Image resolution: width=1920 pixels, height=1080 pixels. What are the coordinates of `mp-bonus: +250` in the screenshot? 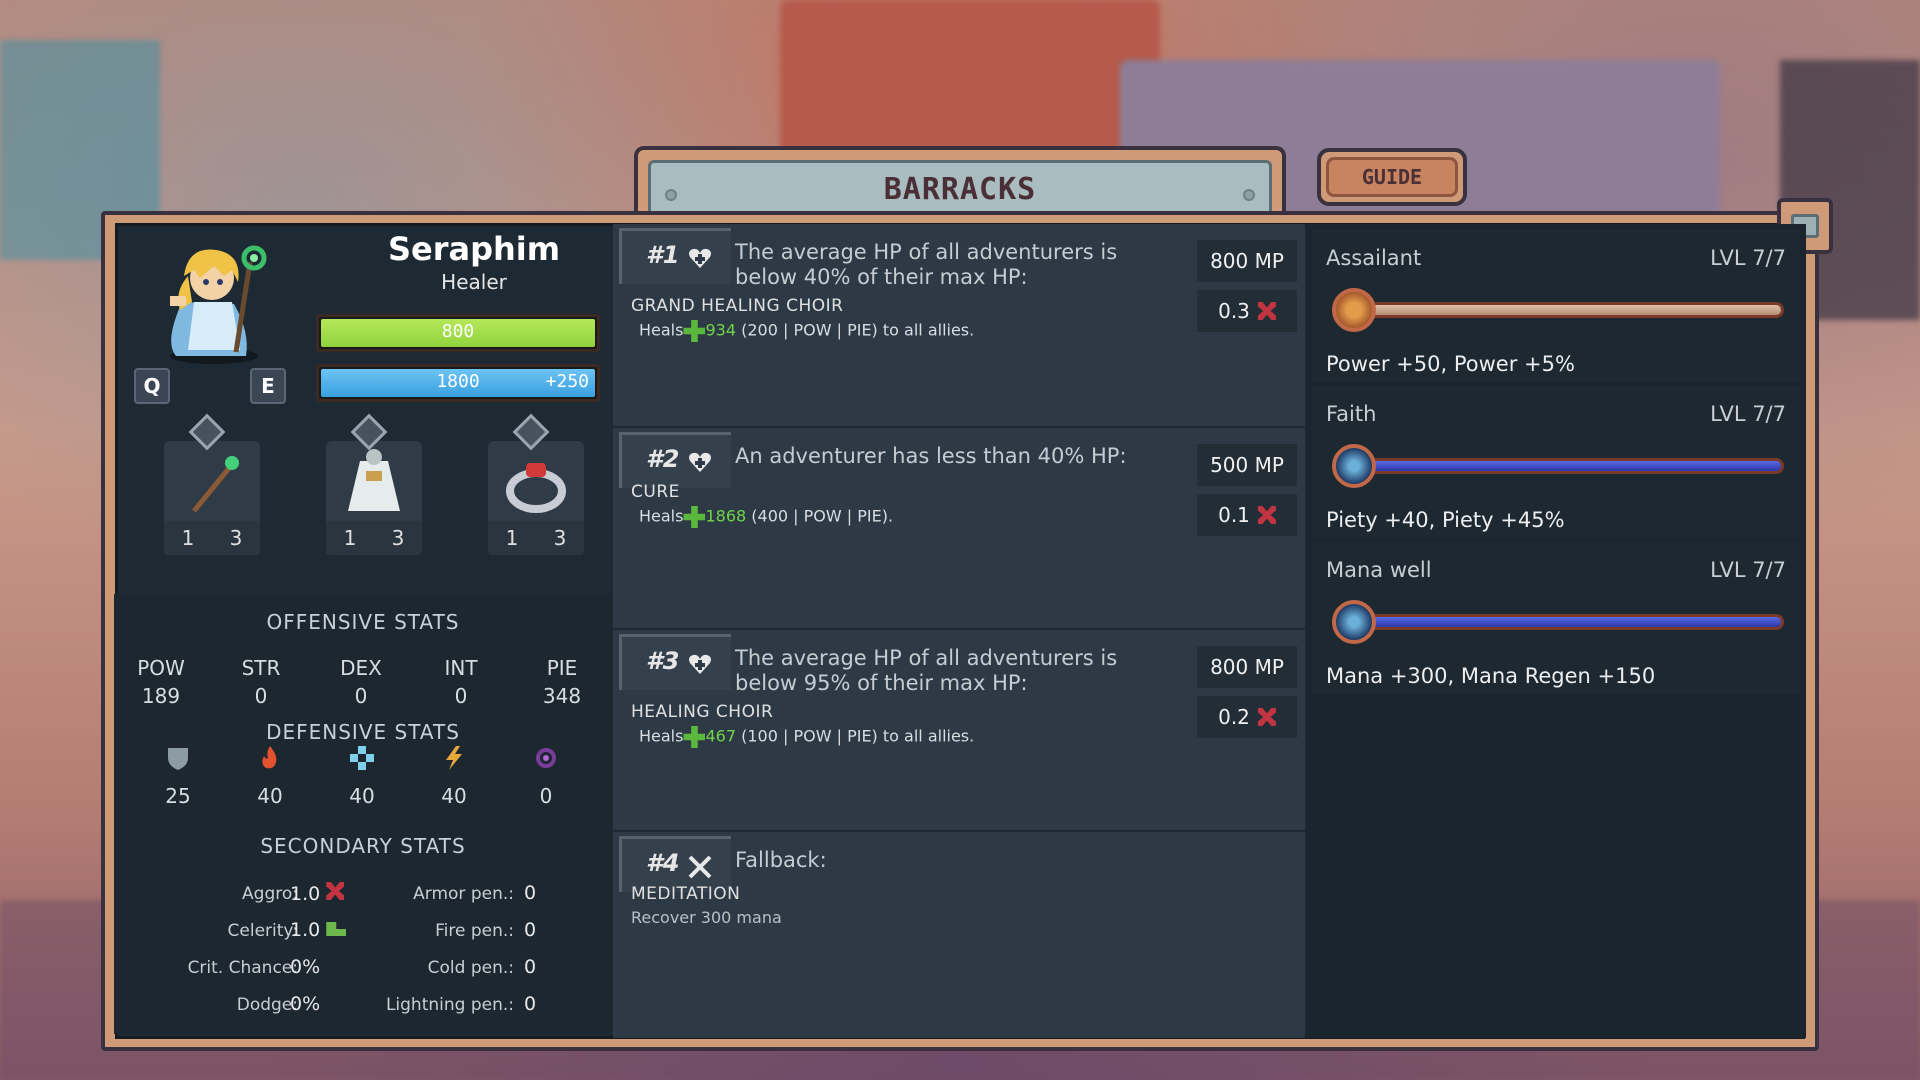 It's located at (567, 381).